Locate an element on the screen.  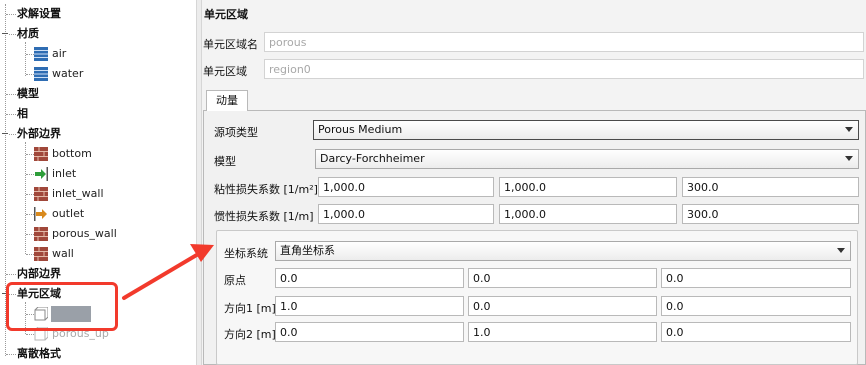
tree-node-model: 模型 is located at coordinates (28, 94).